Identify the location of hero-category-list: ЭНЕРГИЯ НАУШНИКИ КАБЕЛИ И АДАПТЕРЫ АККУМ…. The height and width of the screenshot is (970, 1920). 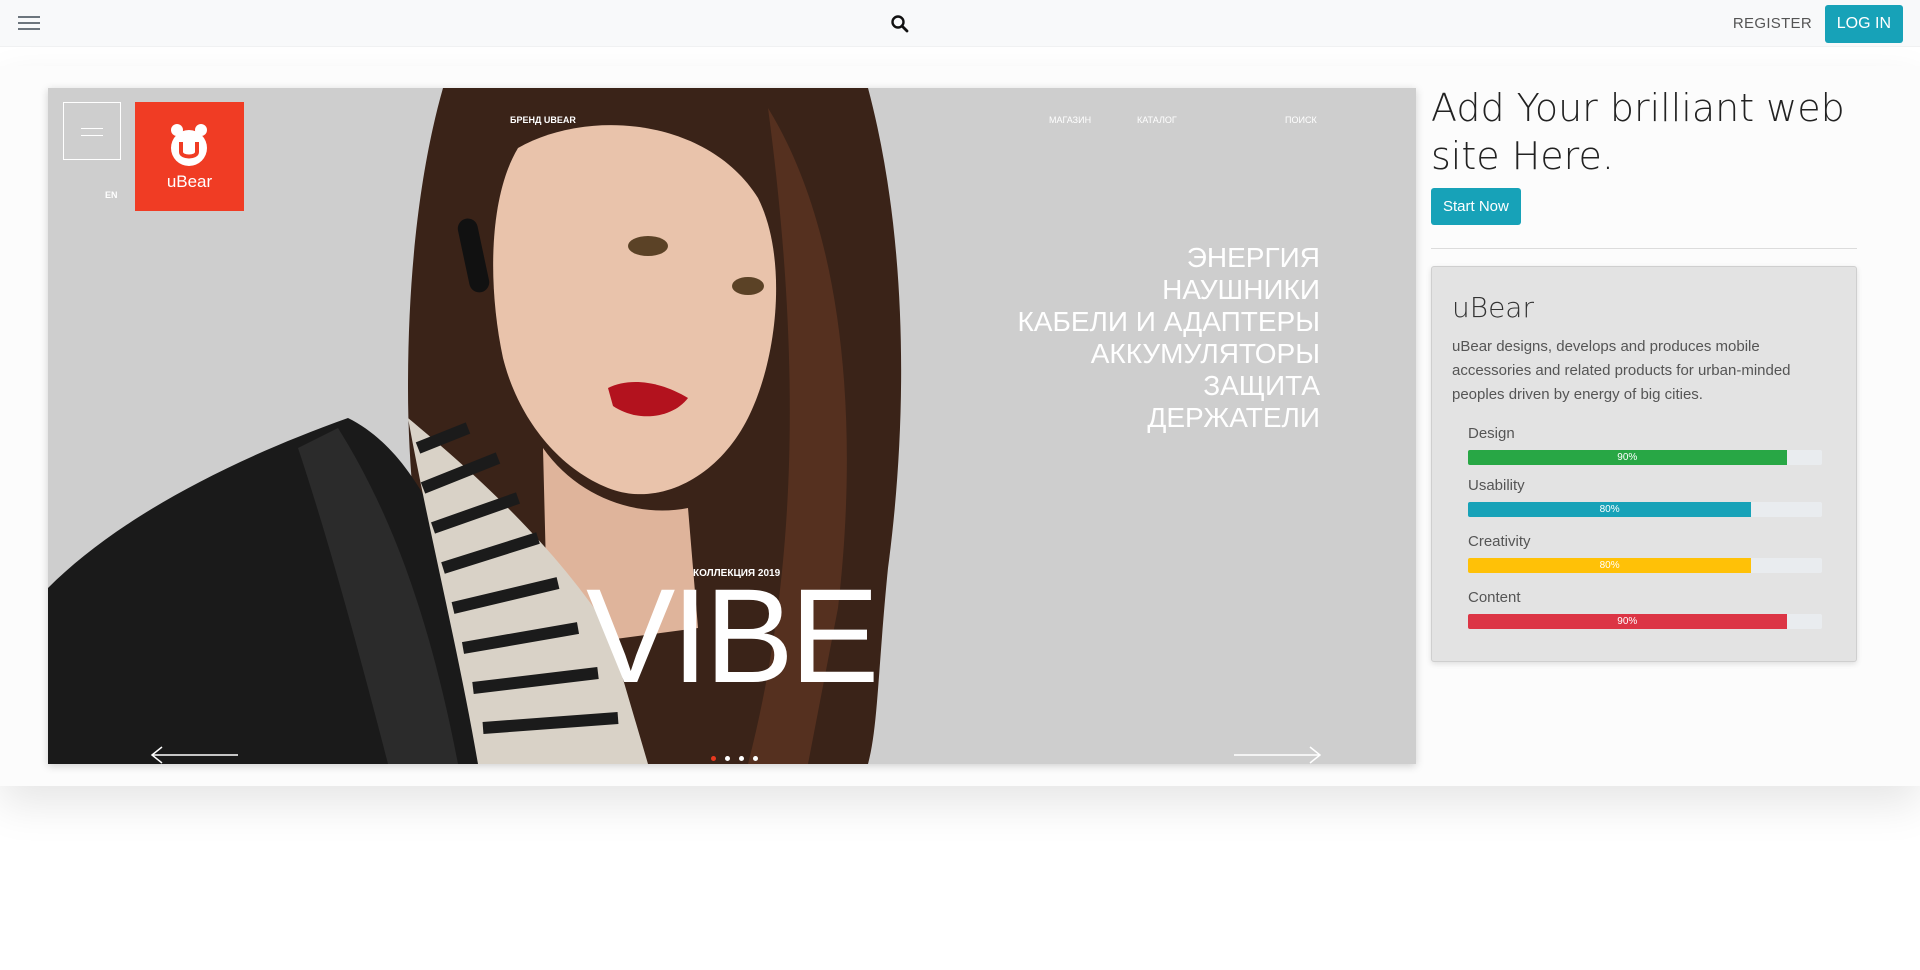
(1168, 338).